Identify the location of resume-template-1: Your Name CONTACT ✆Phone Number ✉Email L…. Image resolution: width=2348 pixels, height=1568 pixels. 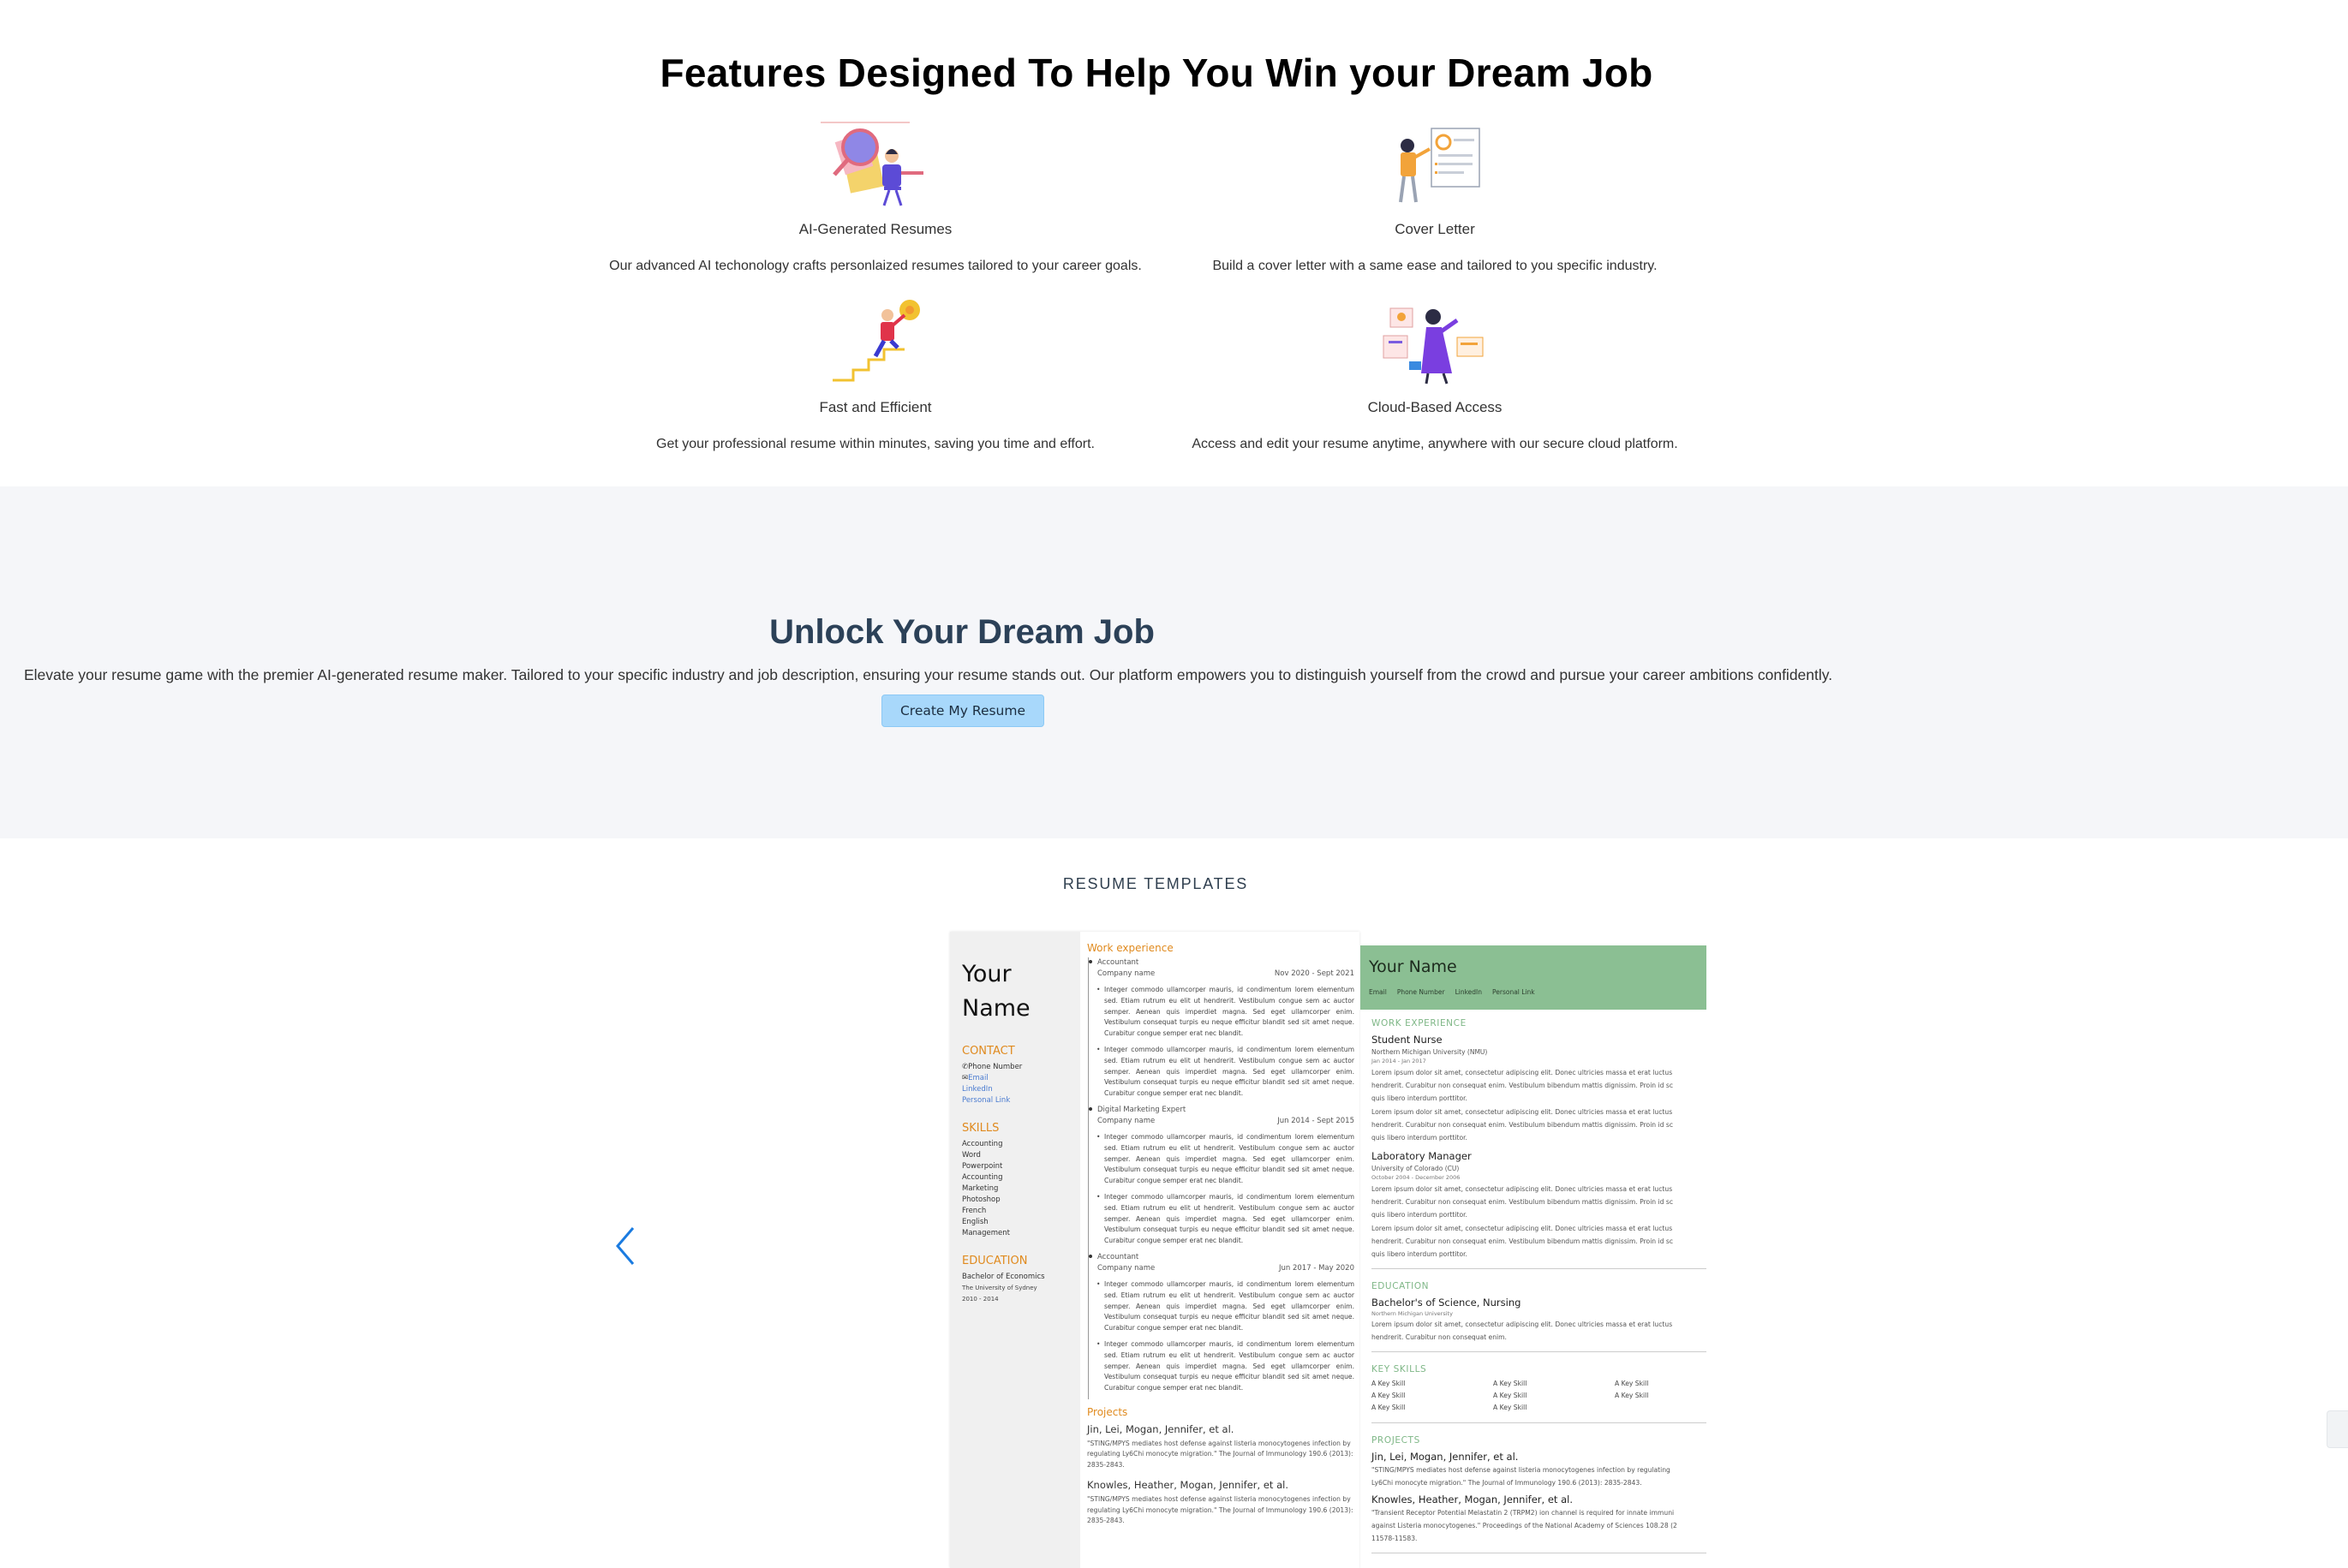
(1154, 1250).